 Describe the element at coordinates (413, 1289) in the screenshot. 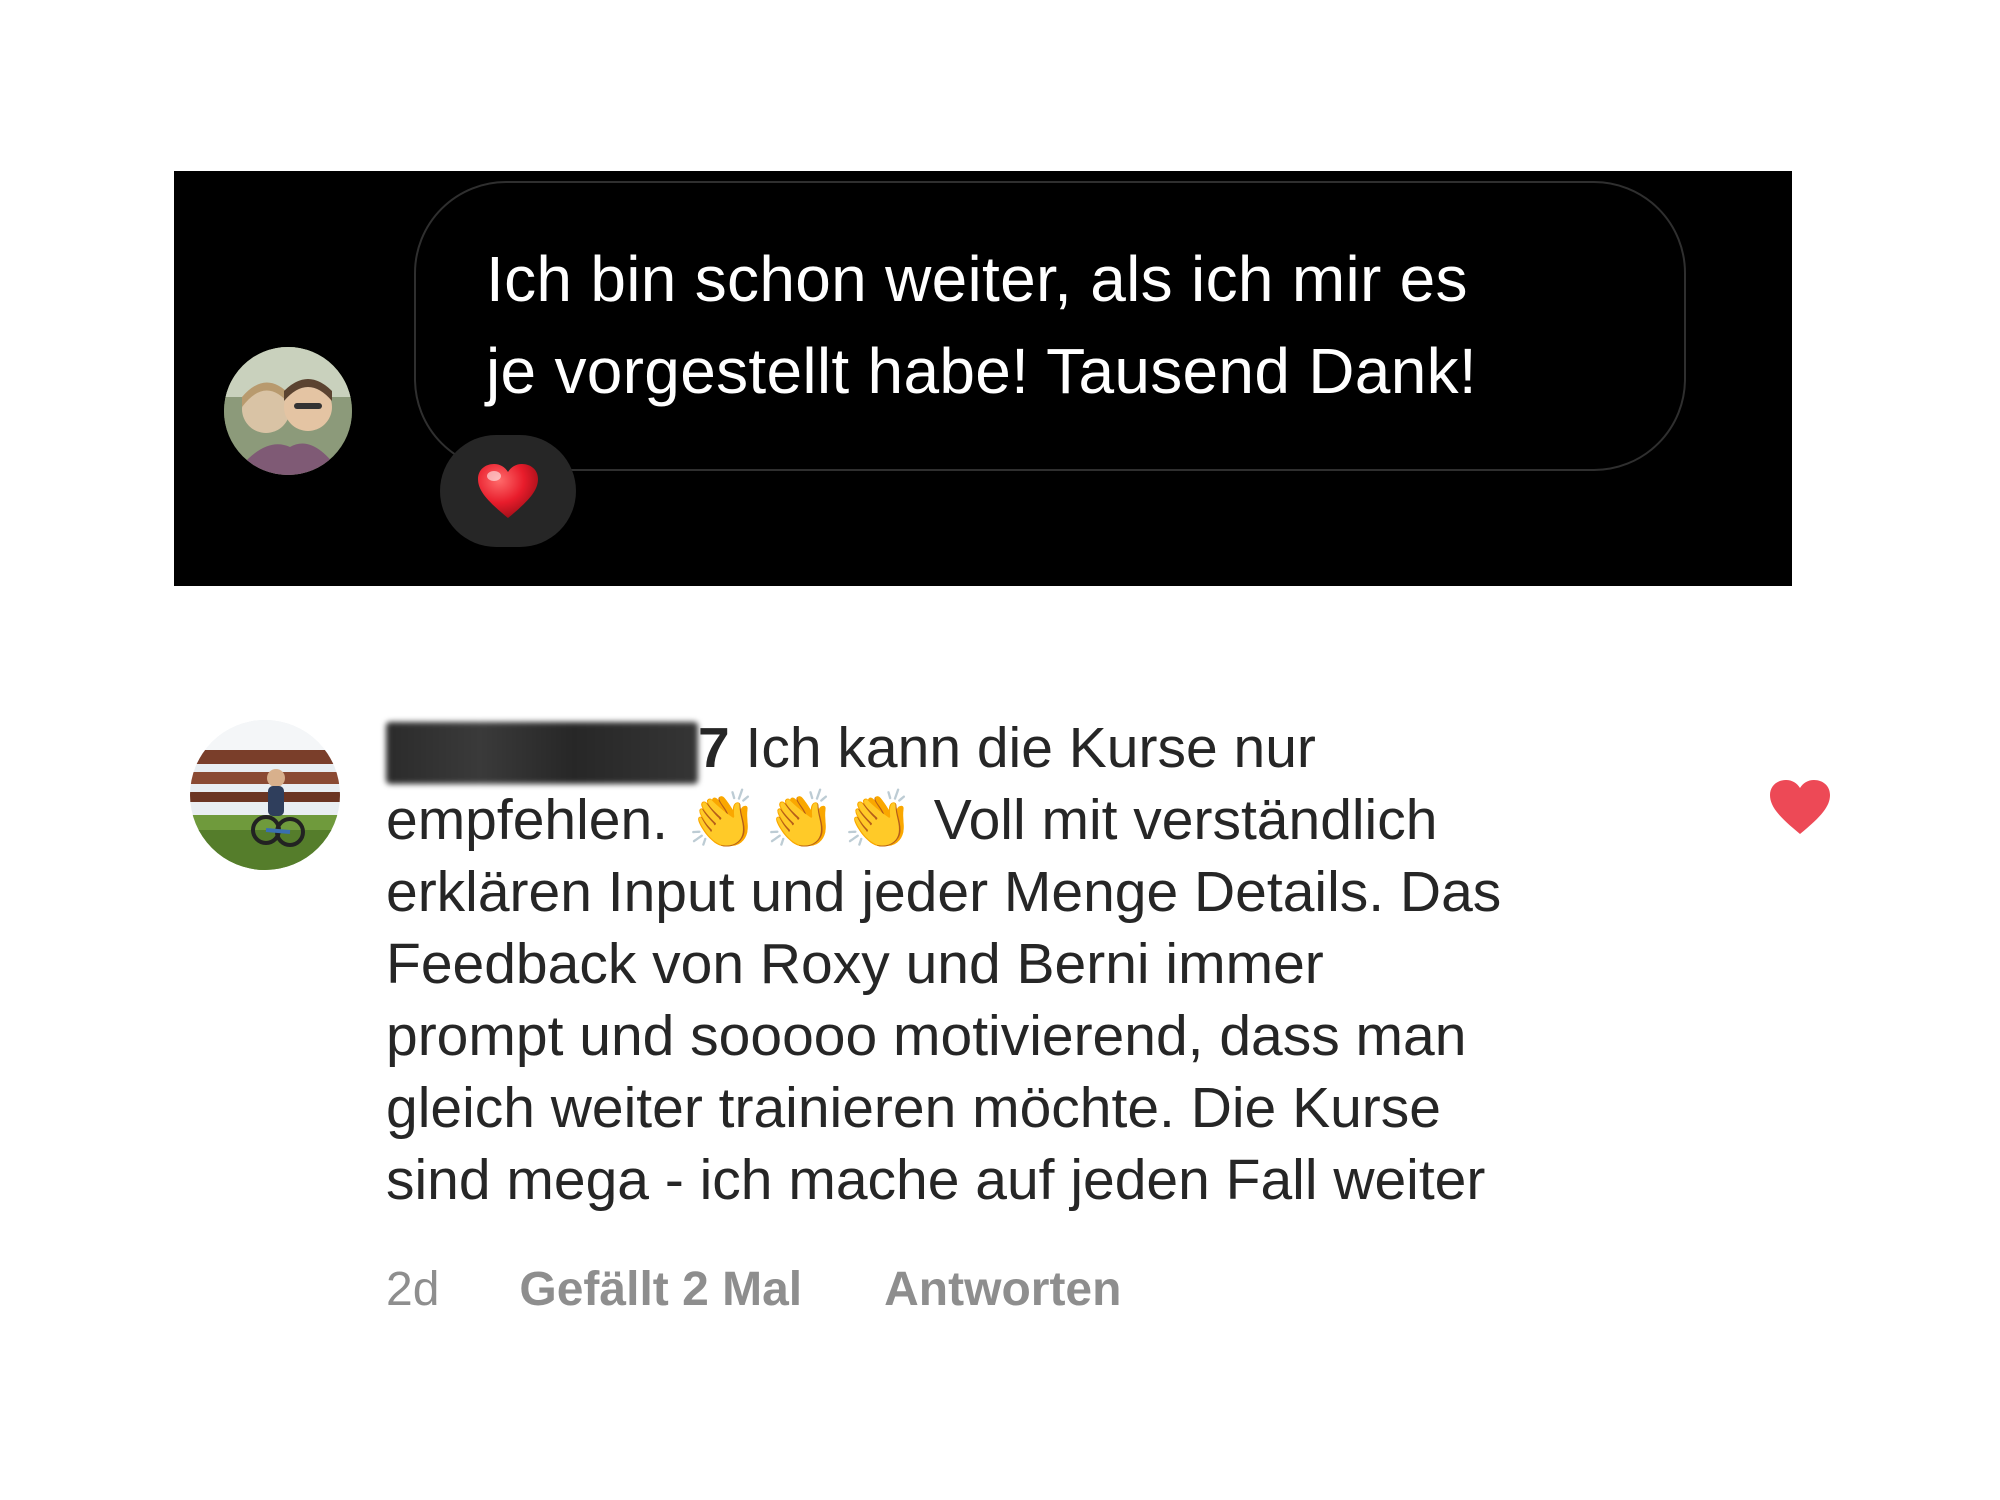

I see `comment-timestamp: 2d` at that location.